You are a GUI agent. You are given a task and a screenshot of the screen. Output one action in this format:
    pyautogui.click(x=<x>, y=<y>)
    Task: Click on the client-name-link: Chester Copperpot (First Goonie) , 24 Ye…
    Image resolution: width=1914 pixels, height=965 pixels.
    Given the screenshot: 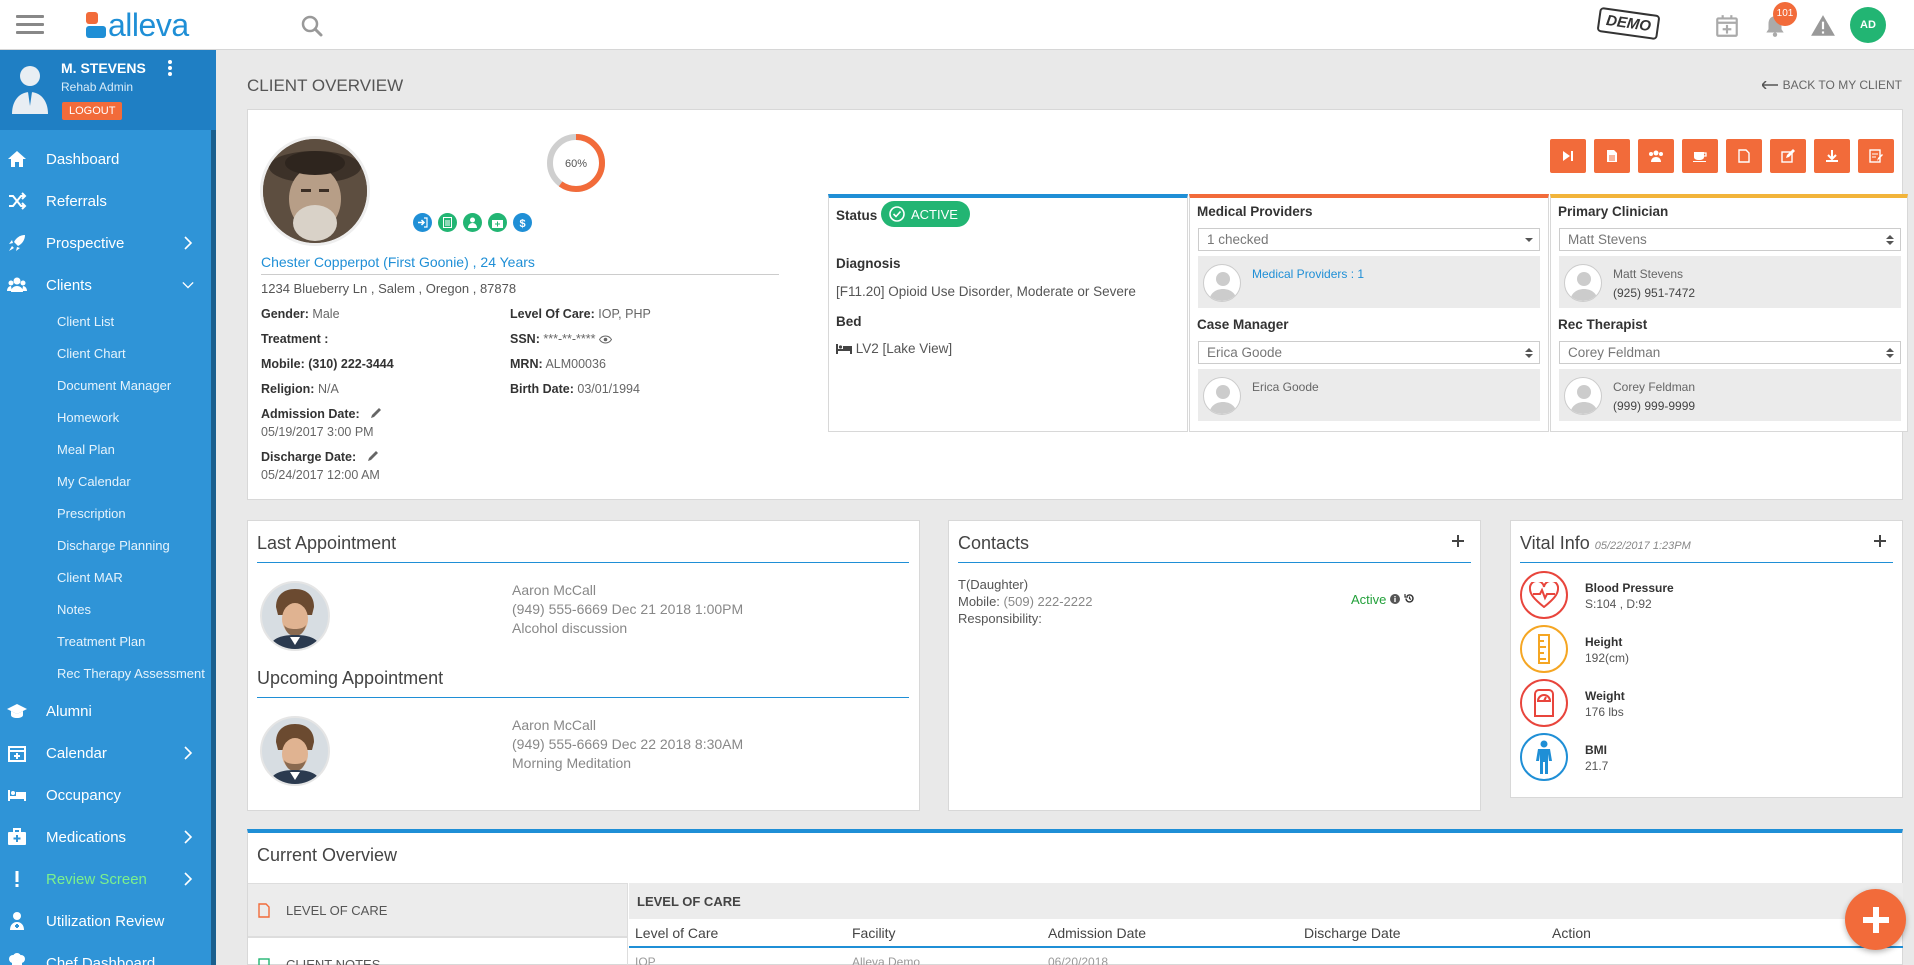 What is the action you would take?
    pyautogui.click(x=398, y=262)
    